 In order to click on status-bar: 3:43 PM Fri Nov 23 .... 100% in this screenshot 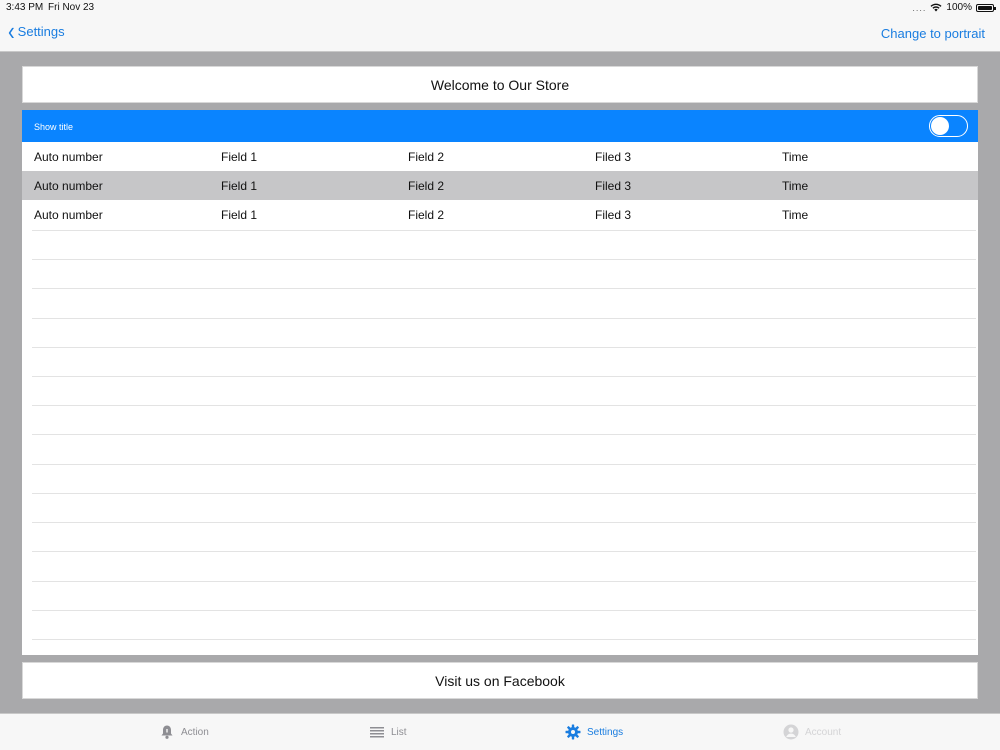, I will do `click(500, 8)`.